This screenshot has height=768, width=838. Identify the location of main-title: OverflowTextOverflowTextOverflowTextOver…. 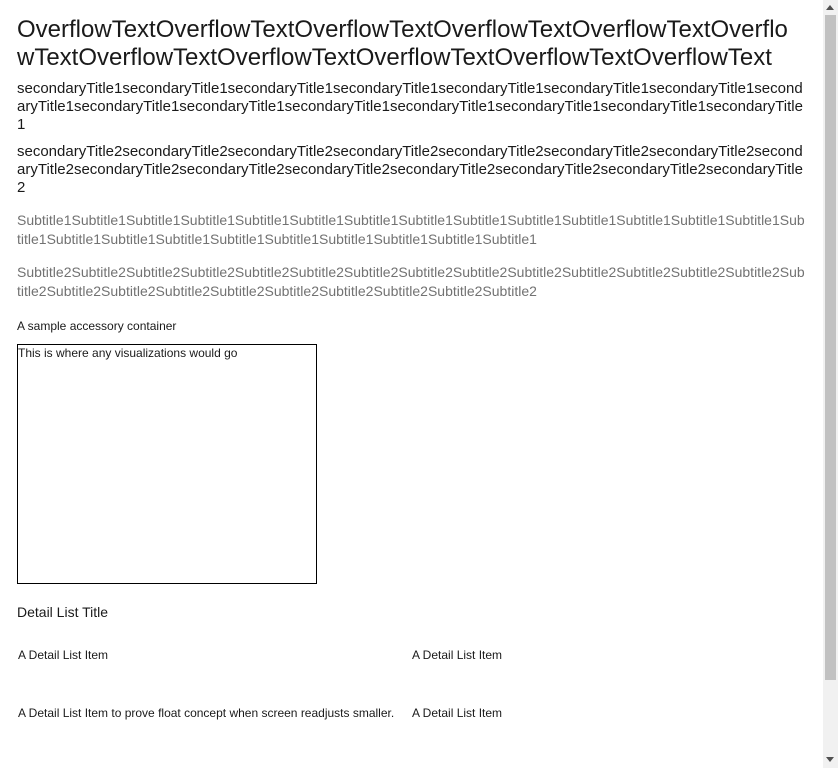
(402, 43).